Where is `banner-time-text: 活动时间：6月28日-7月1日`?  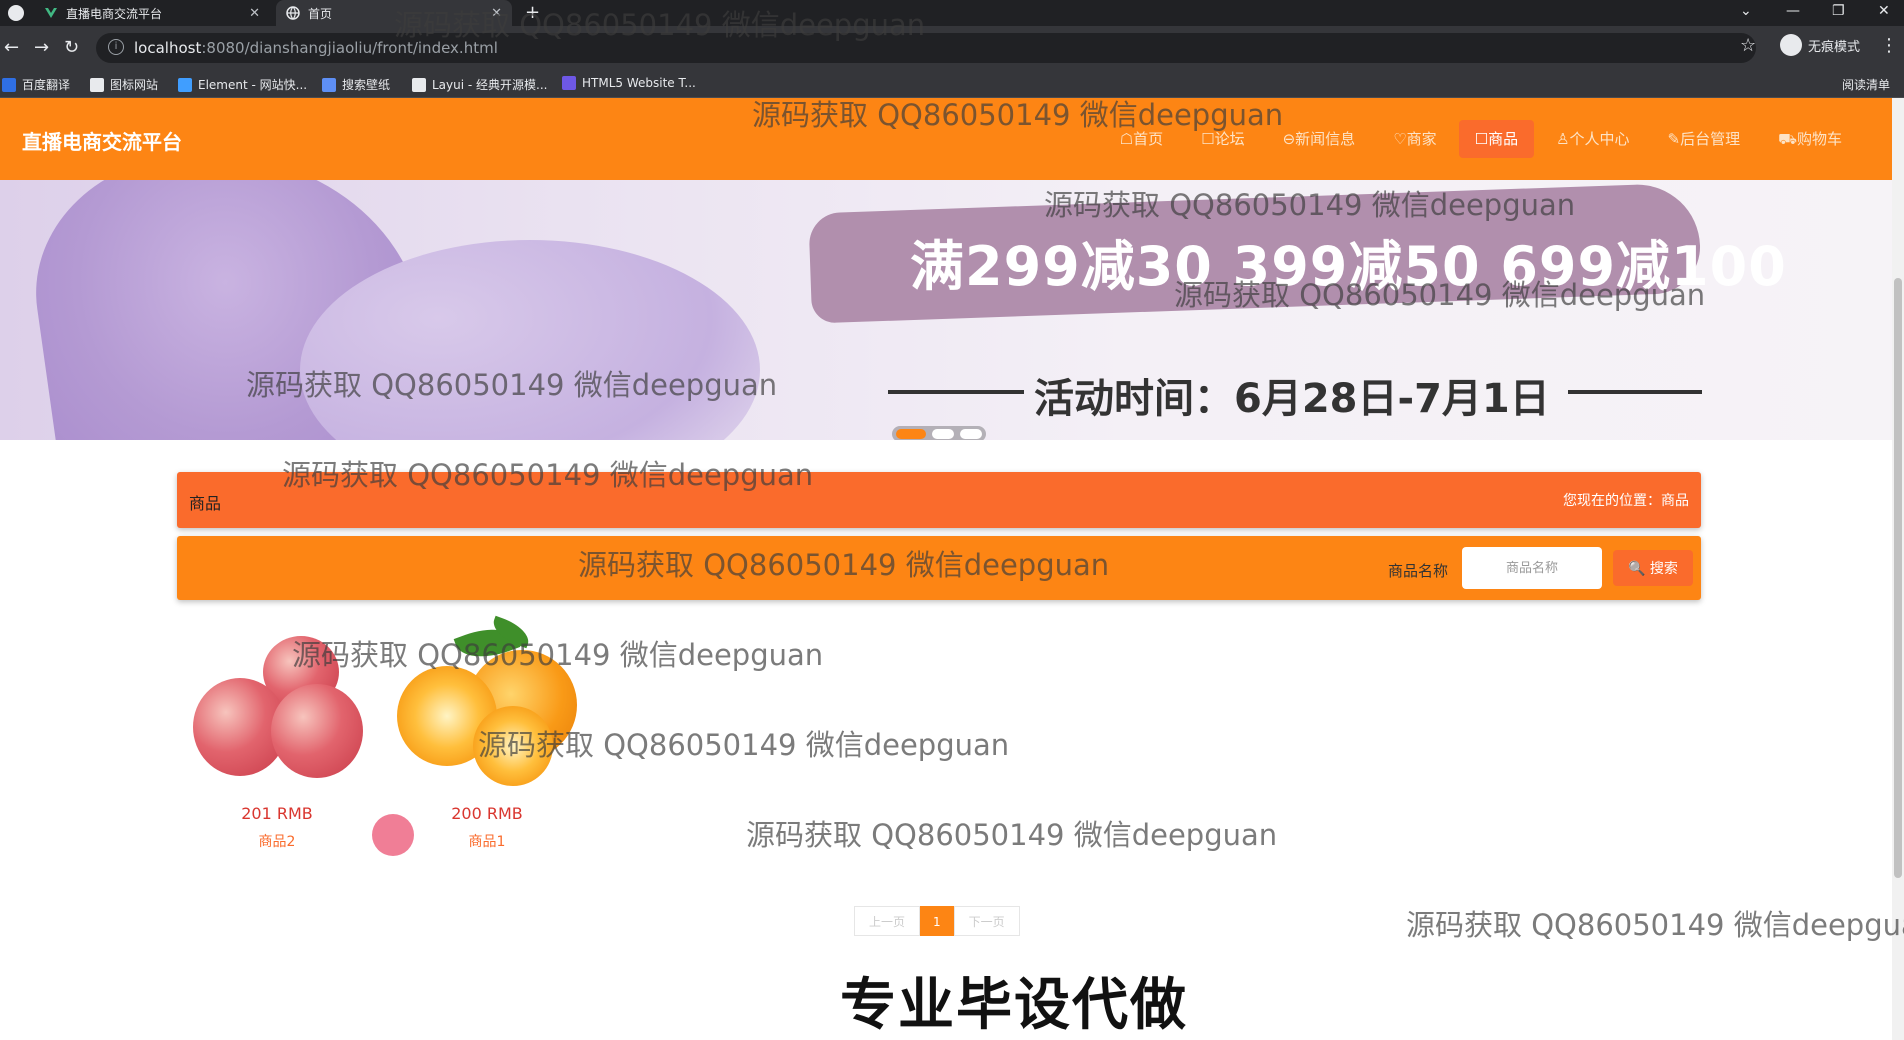
banner-time-text: 活动时间：6月28日-7月1日 is located at coordinates (1292, 399).